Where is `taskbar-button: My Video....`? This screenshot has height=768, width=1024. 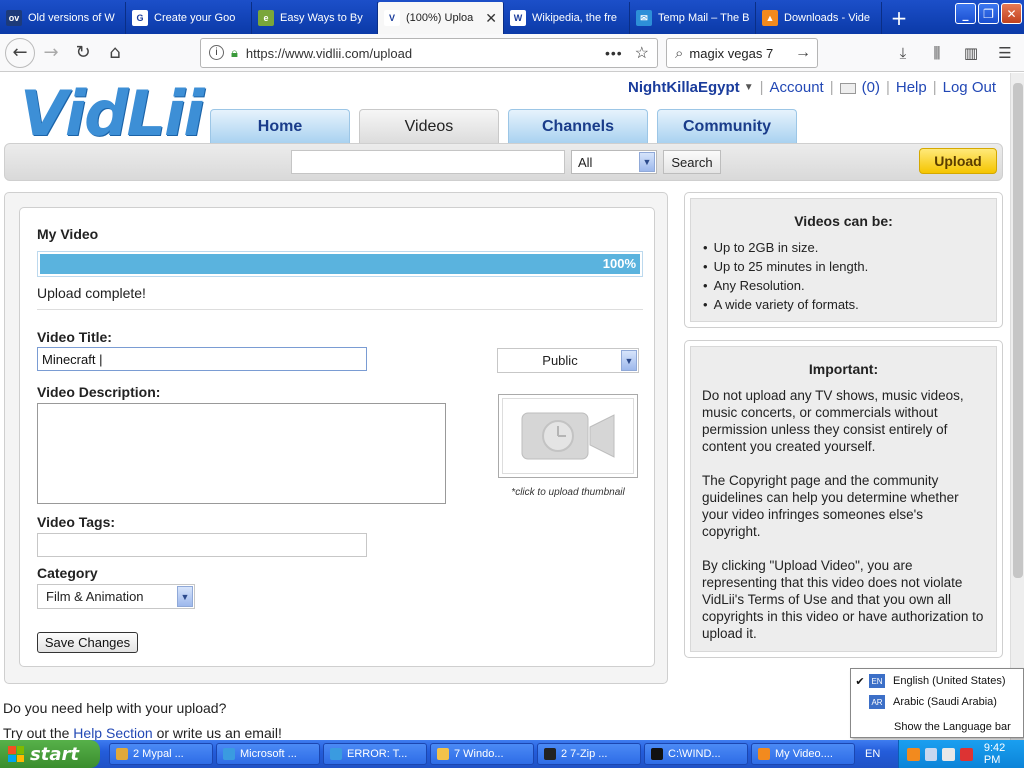
taskbar-button: My Video.... is located at coordinates (803, 754).